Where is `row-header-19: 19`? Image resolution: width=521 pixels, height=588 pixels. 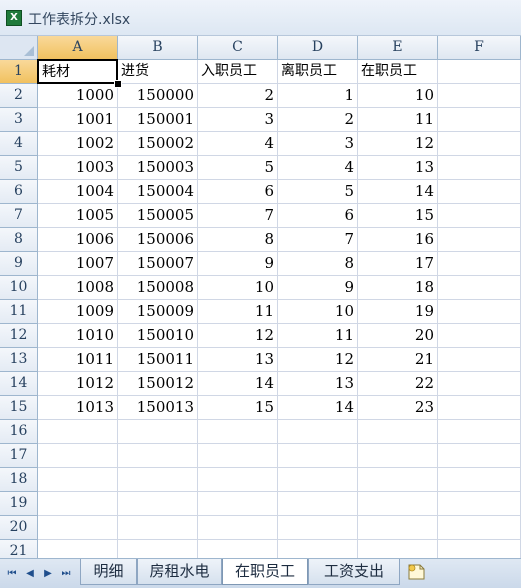
row-header-19: 19 is located at coordinates (19, 504).